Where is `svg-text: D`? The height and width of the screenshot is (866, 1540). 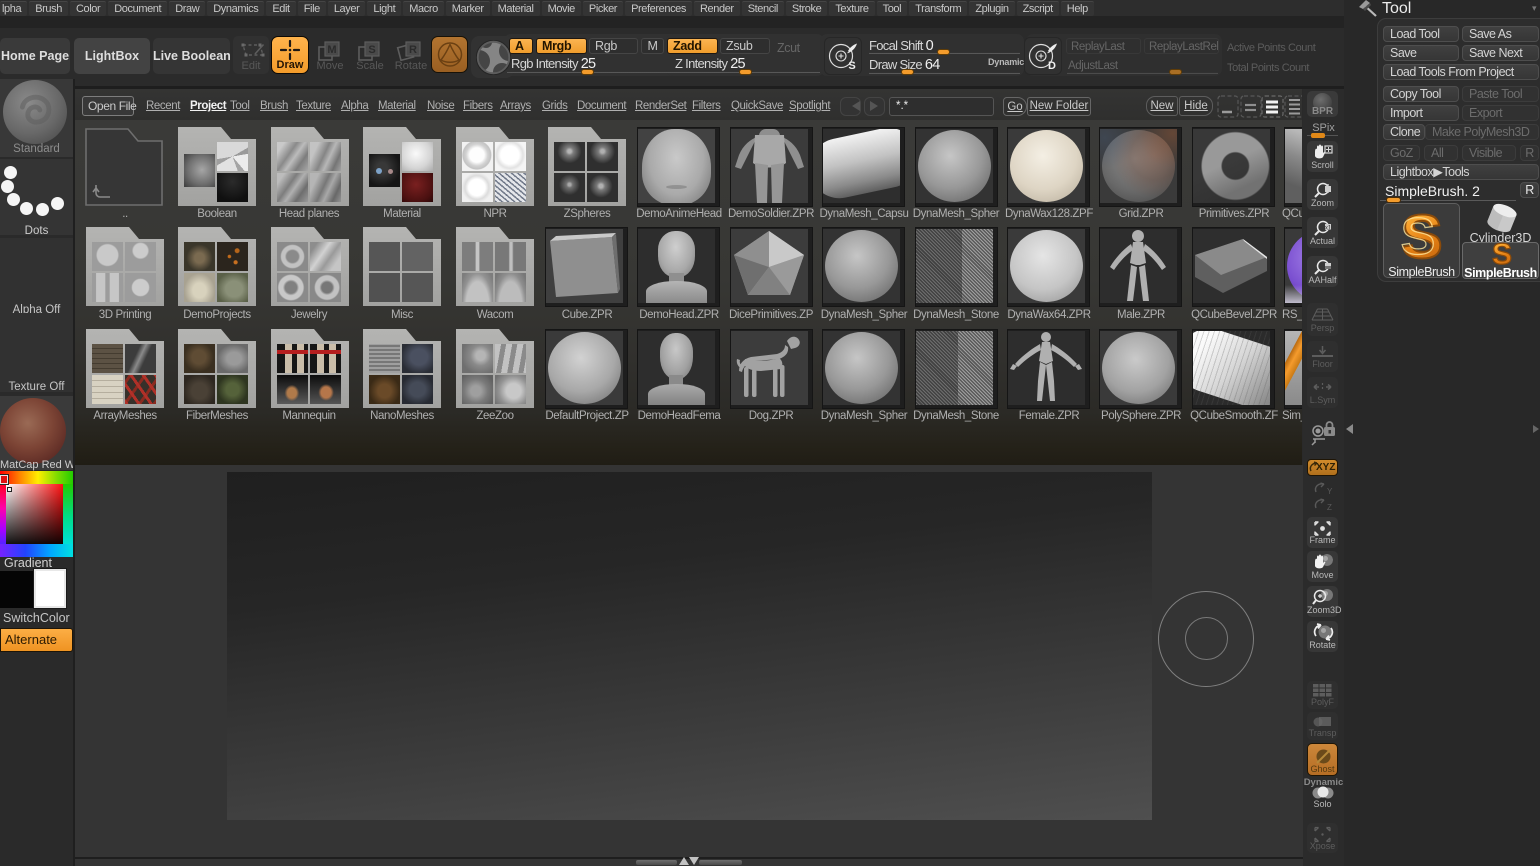 svg-text: D is located at coordinates (1052, 66).